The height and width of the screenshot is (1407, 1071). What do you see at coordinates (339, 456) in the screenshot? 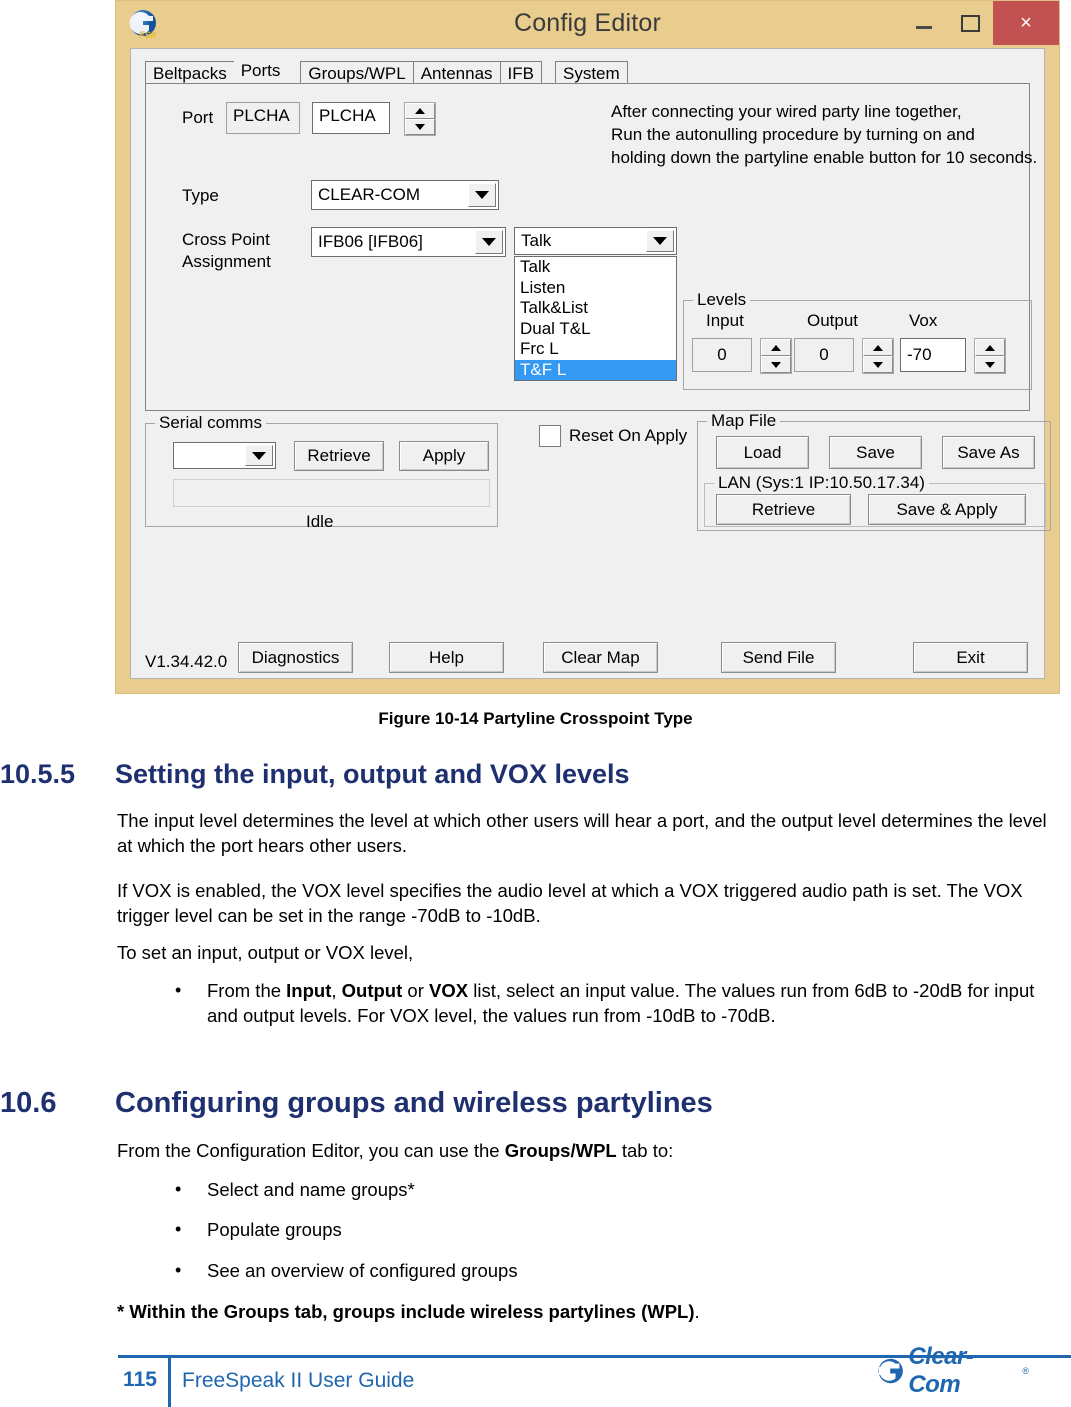
I see `serial-retrieve-button: Retrieve` at bounding box center [339, 456].